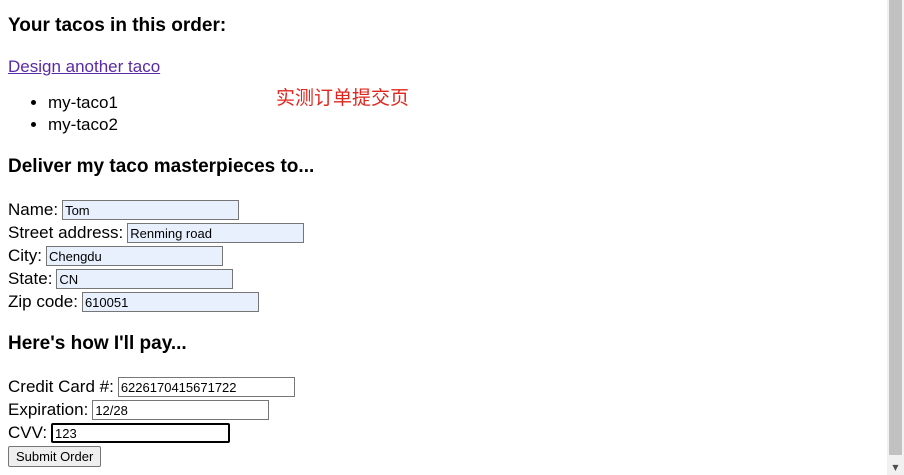  What do you see at coordinates (206, 387) in the screenshot?
I see `credit-card-input` at bounding box center [206, 387].